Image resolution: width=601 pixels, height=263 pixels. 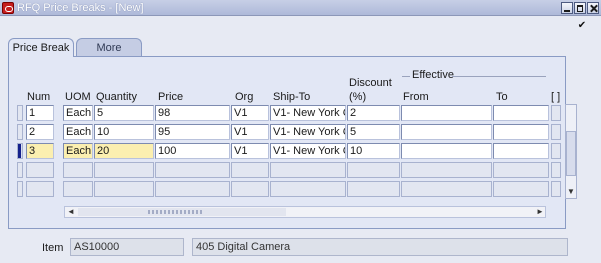 What do you see at coordinates (373, 151) in the screenshot?
I see `discount-cell: 10` at bounding box center [373, 151].